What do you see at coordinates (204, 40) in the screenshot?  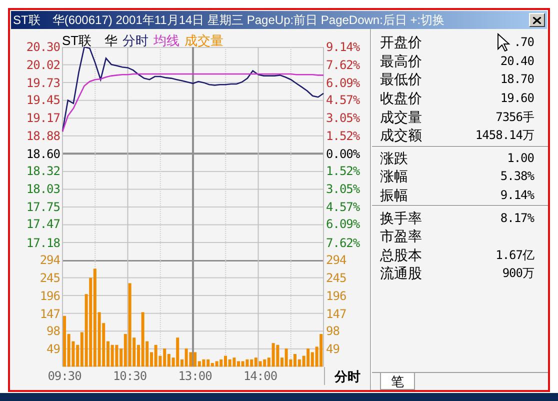 I see `legend-label: 成交量` at bounding box center [204, 40].